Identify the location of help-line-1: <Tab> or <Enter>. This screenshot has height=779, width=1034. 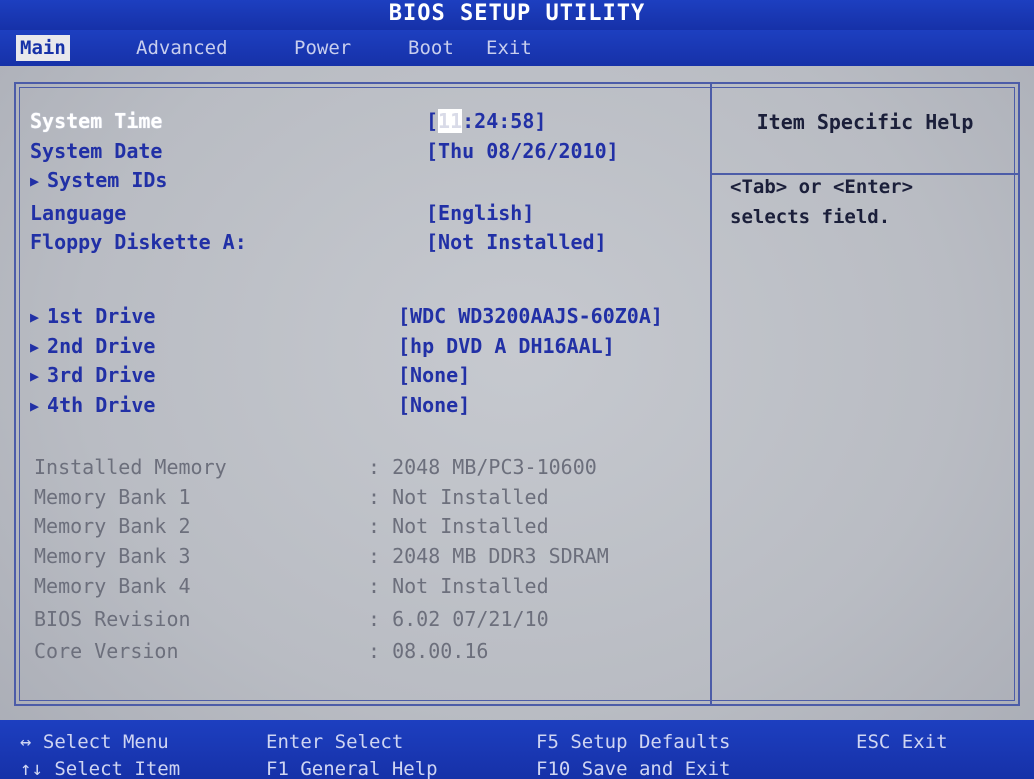
(822, 187).